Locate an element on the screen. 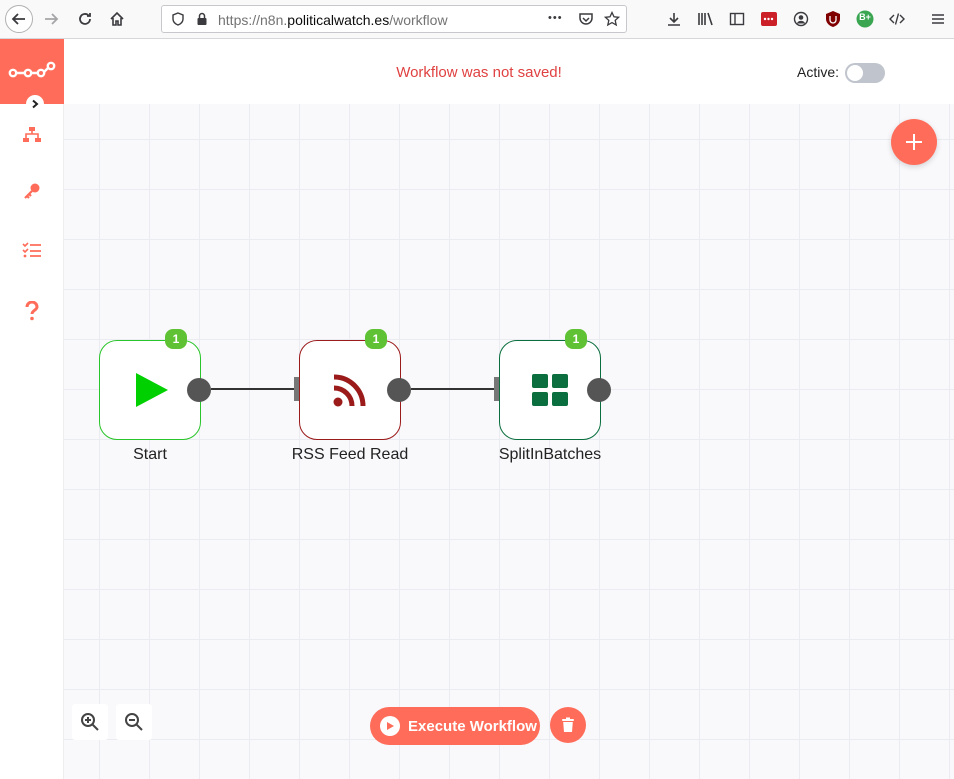  node-start: 1 is located at coordinates (150, 384).